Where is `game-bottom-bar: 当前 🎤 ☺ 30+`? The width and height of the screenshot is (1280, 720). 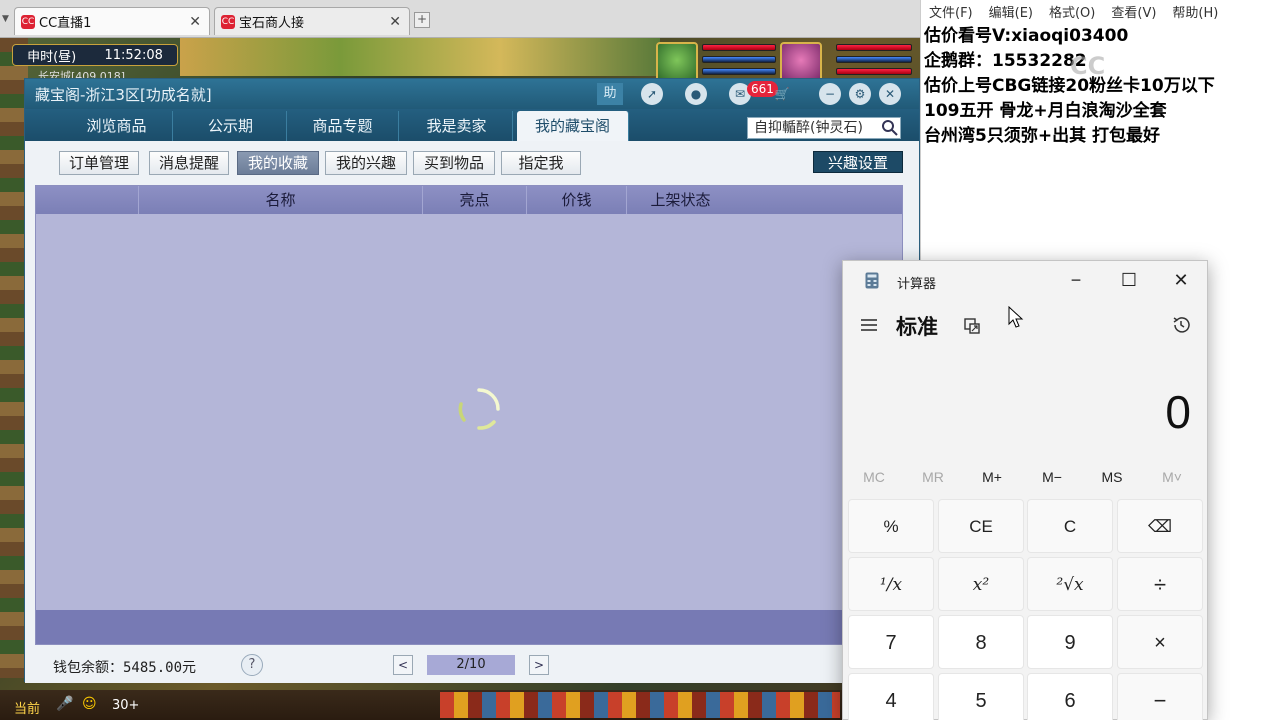
game-bottom-bar: 当前 🎤 ☺ 30+ is located at coordinates (460, 705).